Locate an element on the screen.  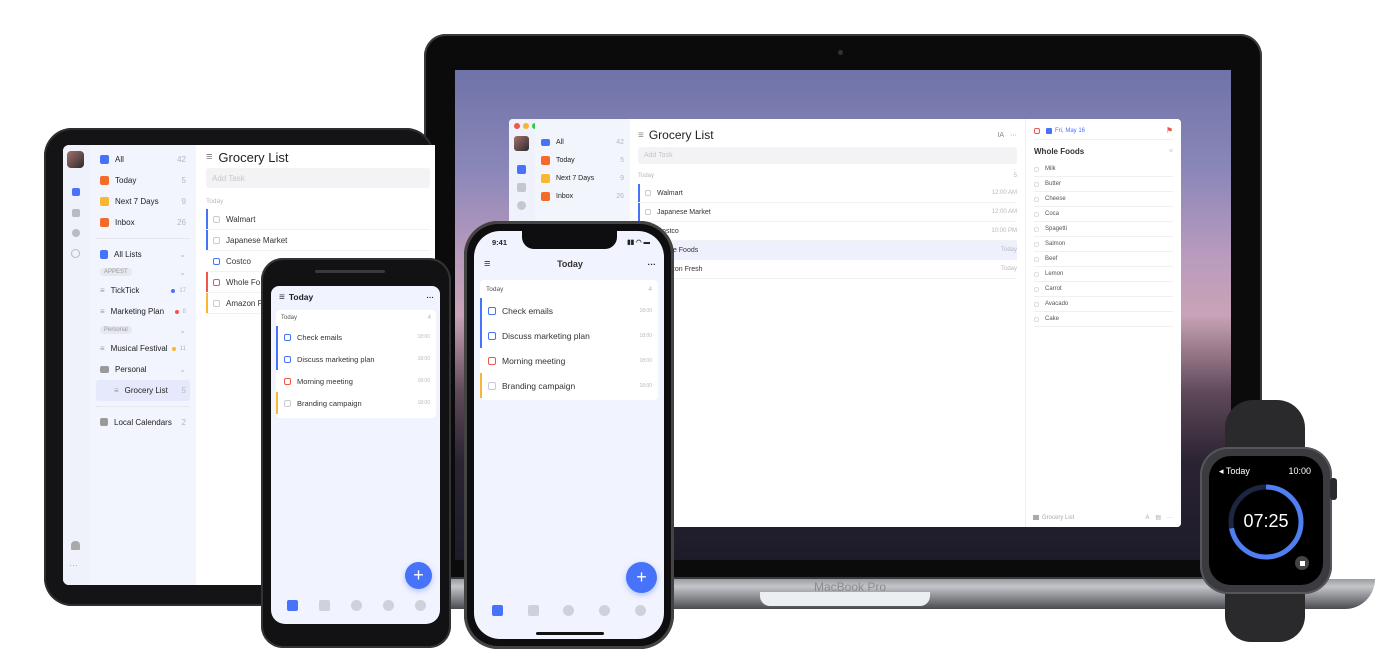
checklist-item: Butter is located at coordinates (1103, 184).